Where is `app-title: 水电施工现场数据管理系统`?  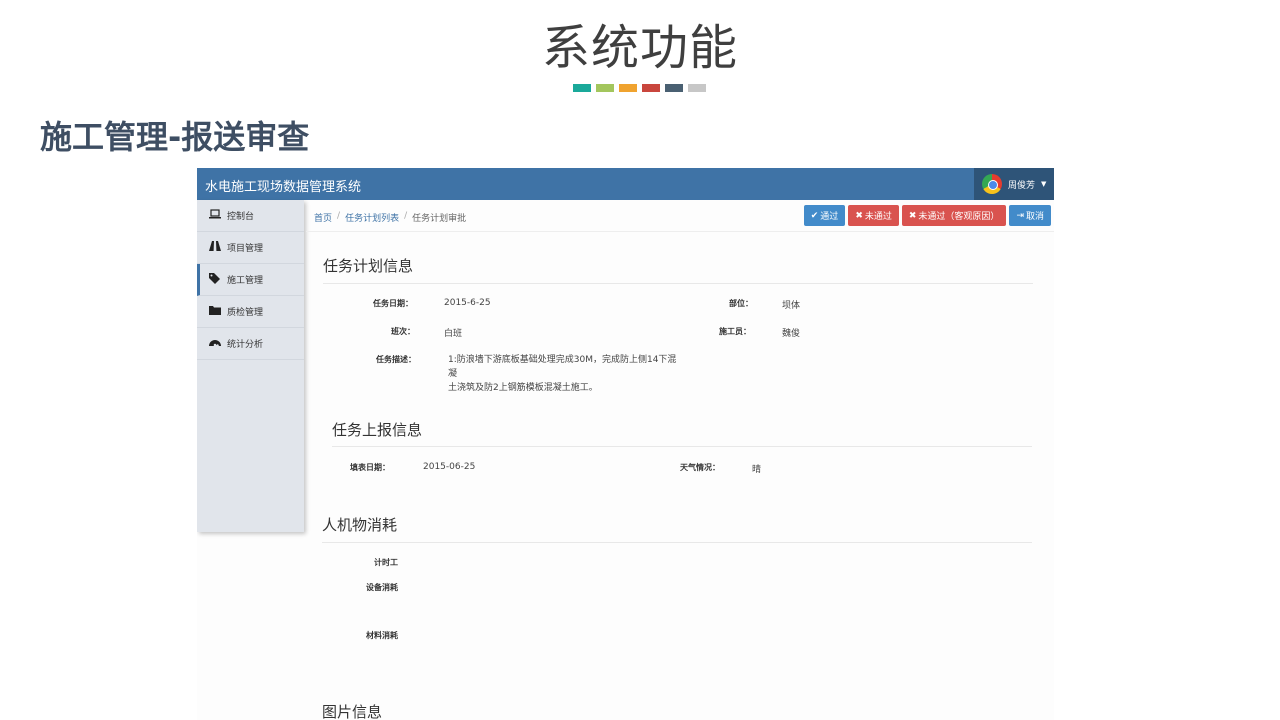 app-title: 水电施工现场数据管理系统 is located at coordinates (283, 187).